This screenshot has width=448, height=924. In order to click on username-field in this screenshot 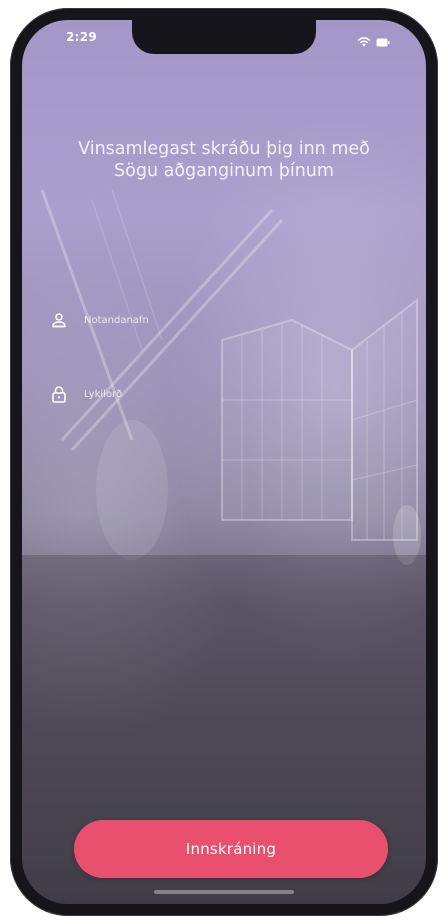, I will do `click(224, 320)`.